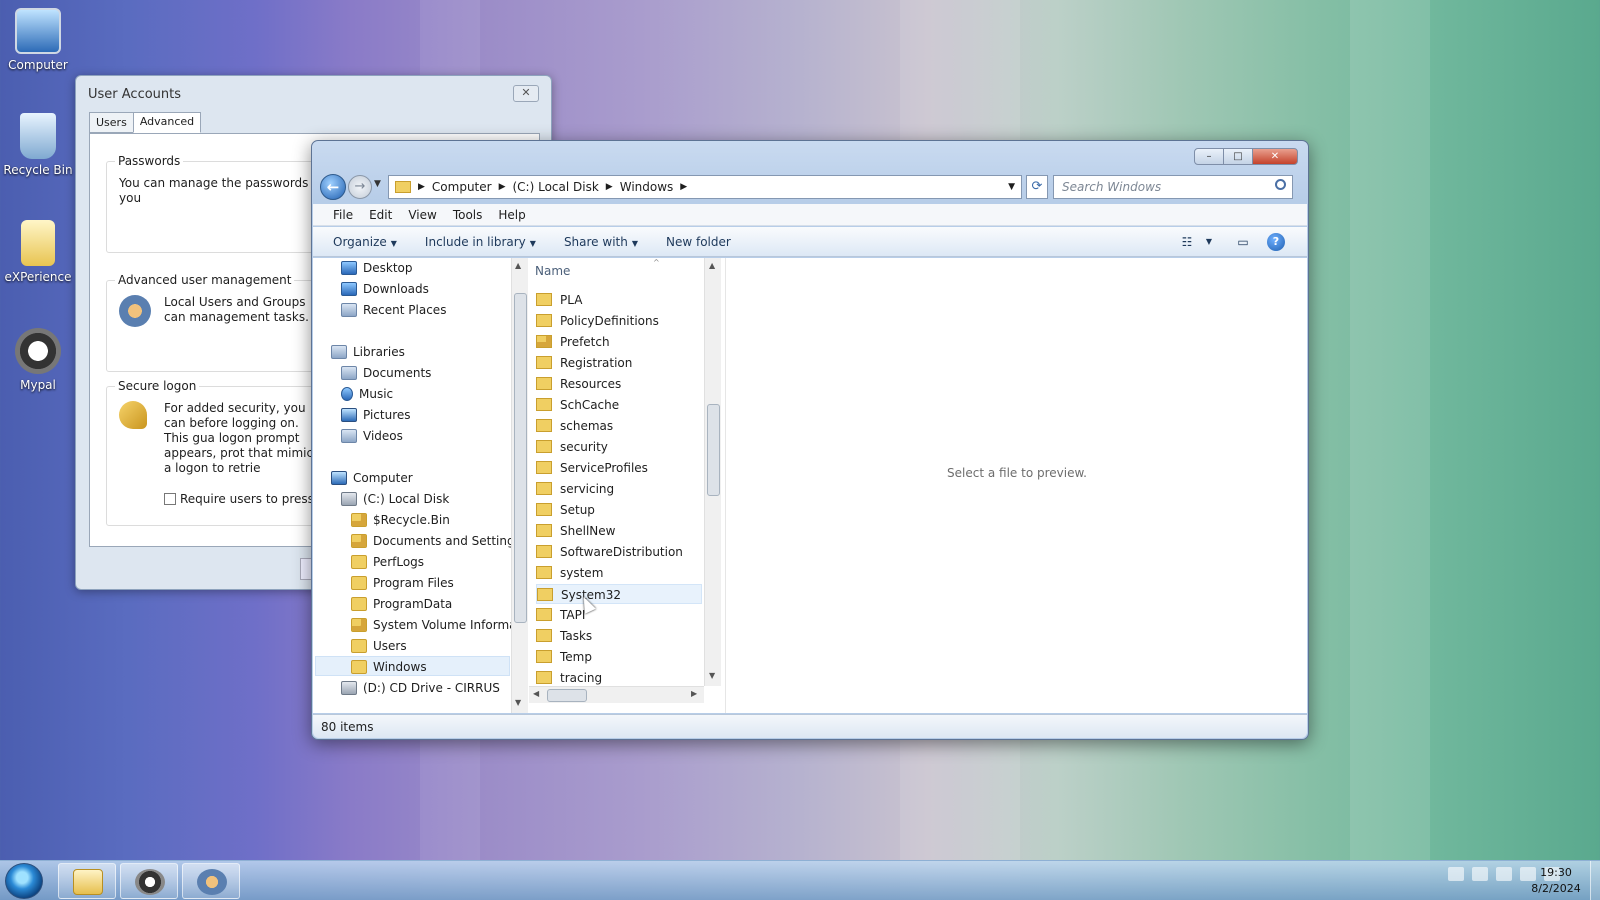 The image size is (1600, 900). What do you see at coordinates (87, 881) in the screenshot?
I see `taskbar-explorer-button` at bounding box center [87, 881].